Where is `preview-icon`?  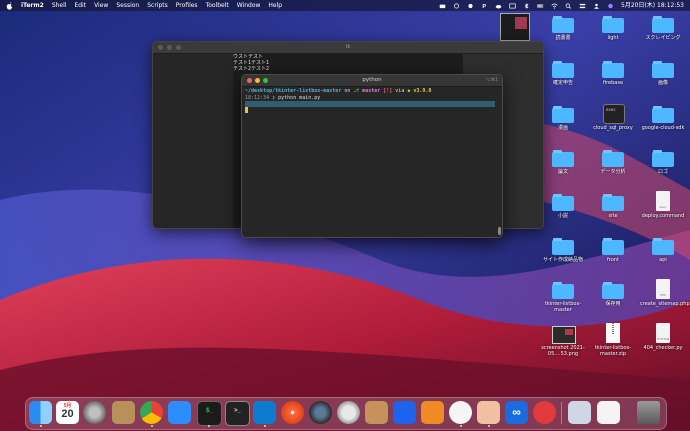
preview-icon is located at coordinates (488, 412).